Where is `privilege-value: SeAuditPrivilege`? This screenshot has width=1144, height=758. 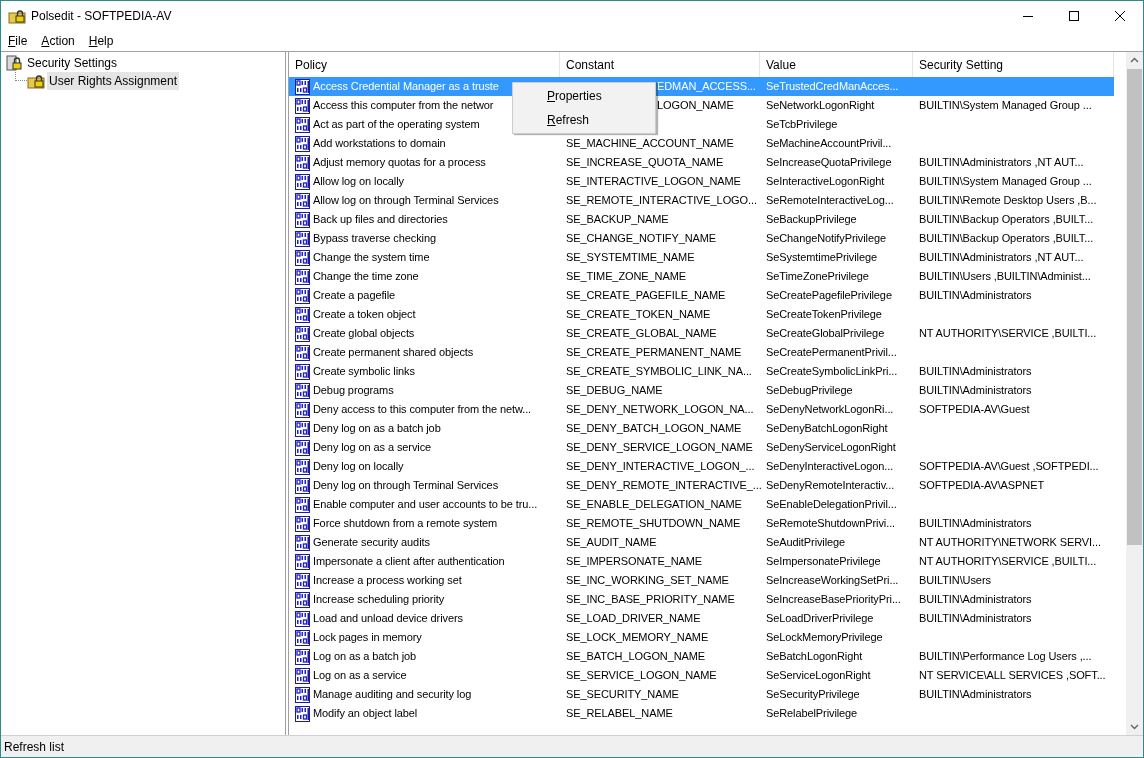
privilege-value: SeAuditPrivilege is located at coordinates (806, 542).